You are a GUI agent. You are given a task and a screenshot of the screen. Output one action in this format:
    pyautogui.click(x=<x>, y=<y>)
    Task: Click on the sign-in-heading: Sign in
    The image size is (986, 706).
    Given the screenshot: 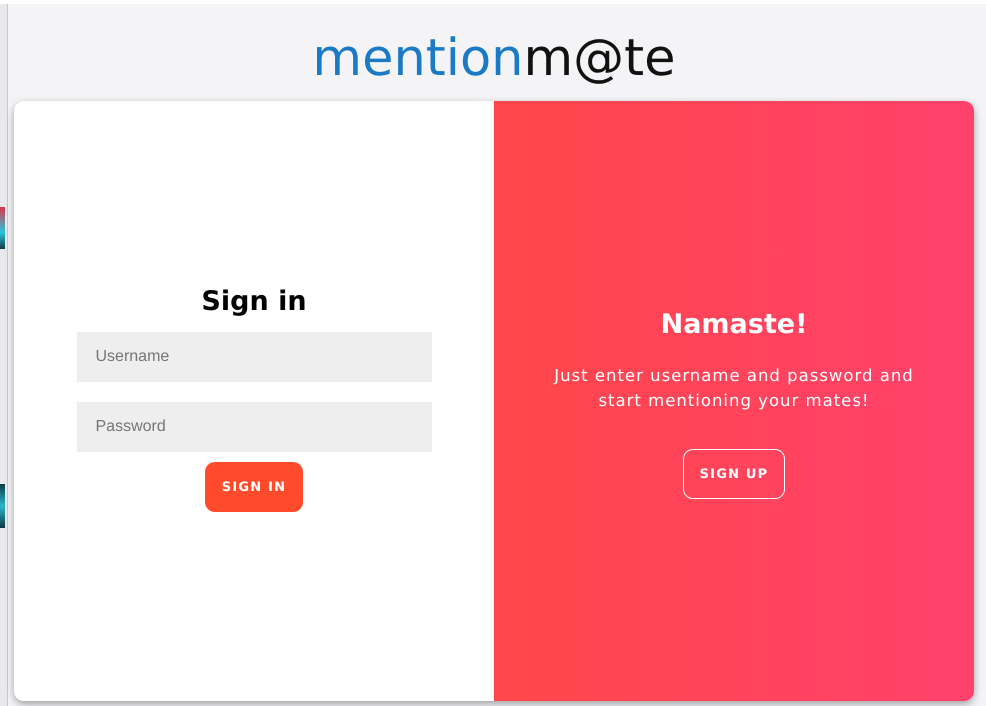 What is the action you would take?
    pyautogui.click(x=254, y=302)
    